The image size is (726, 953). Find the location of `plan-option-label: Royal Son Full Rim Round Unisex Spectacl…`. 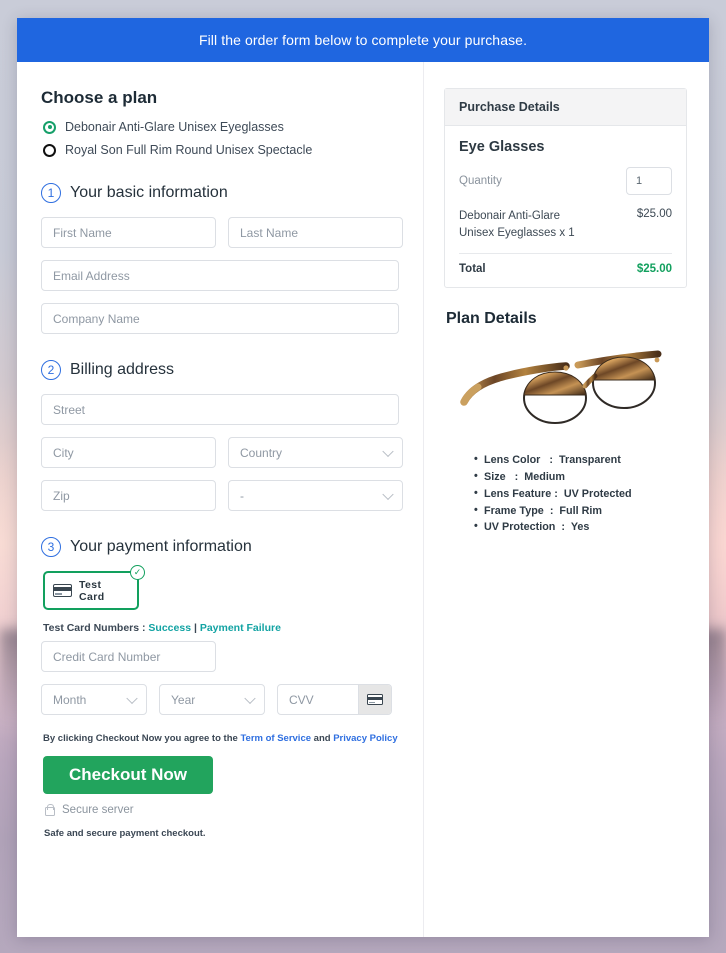

plan-option-label: Royal Son Full Rim Round Unisex Spectacl… is located at coordinates (189, 150).